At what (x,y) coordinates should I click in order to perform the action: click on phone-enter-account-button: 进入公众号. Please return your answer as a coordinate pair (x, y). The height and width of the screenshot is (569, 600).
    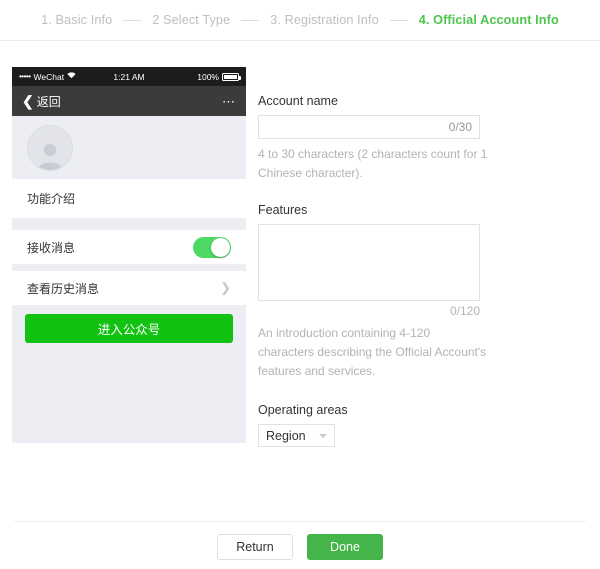
    Looking at the image, I should click on (129, 328).